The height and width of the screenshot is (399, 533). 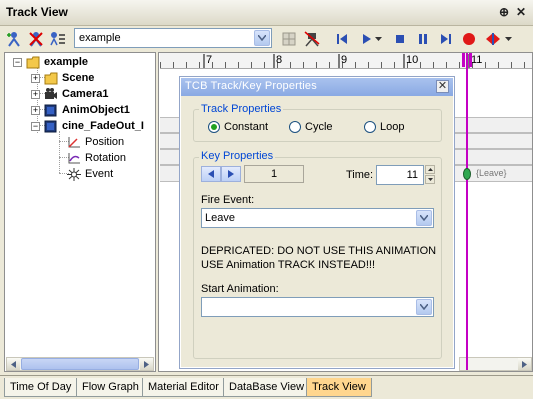 I want to click on tab-flow-graph: Flow Graph, so click(x=110, y=387).